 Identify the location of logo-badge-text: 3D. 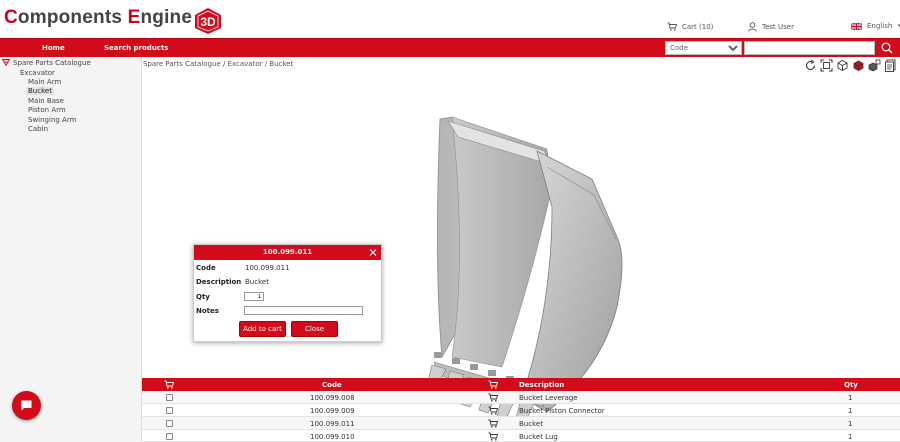
(208, 22).